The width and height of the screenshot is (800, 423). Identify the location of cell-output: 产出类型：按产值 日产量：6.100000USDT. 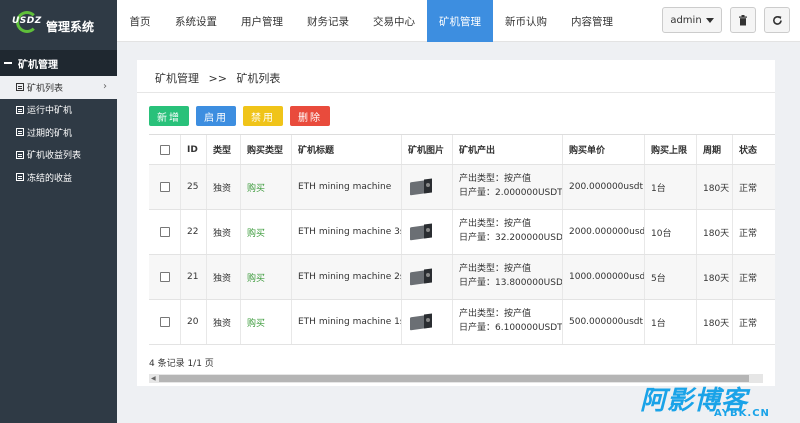
(508, 322).